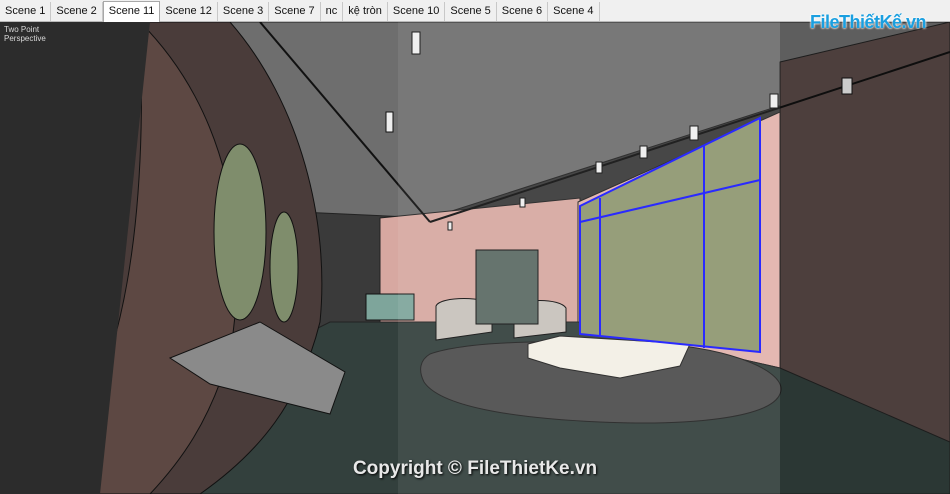 The height and width of the screenshot is (494, 950). I want to click on site-logo: FileThiếtKế.vn, so click(868, 25).